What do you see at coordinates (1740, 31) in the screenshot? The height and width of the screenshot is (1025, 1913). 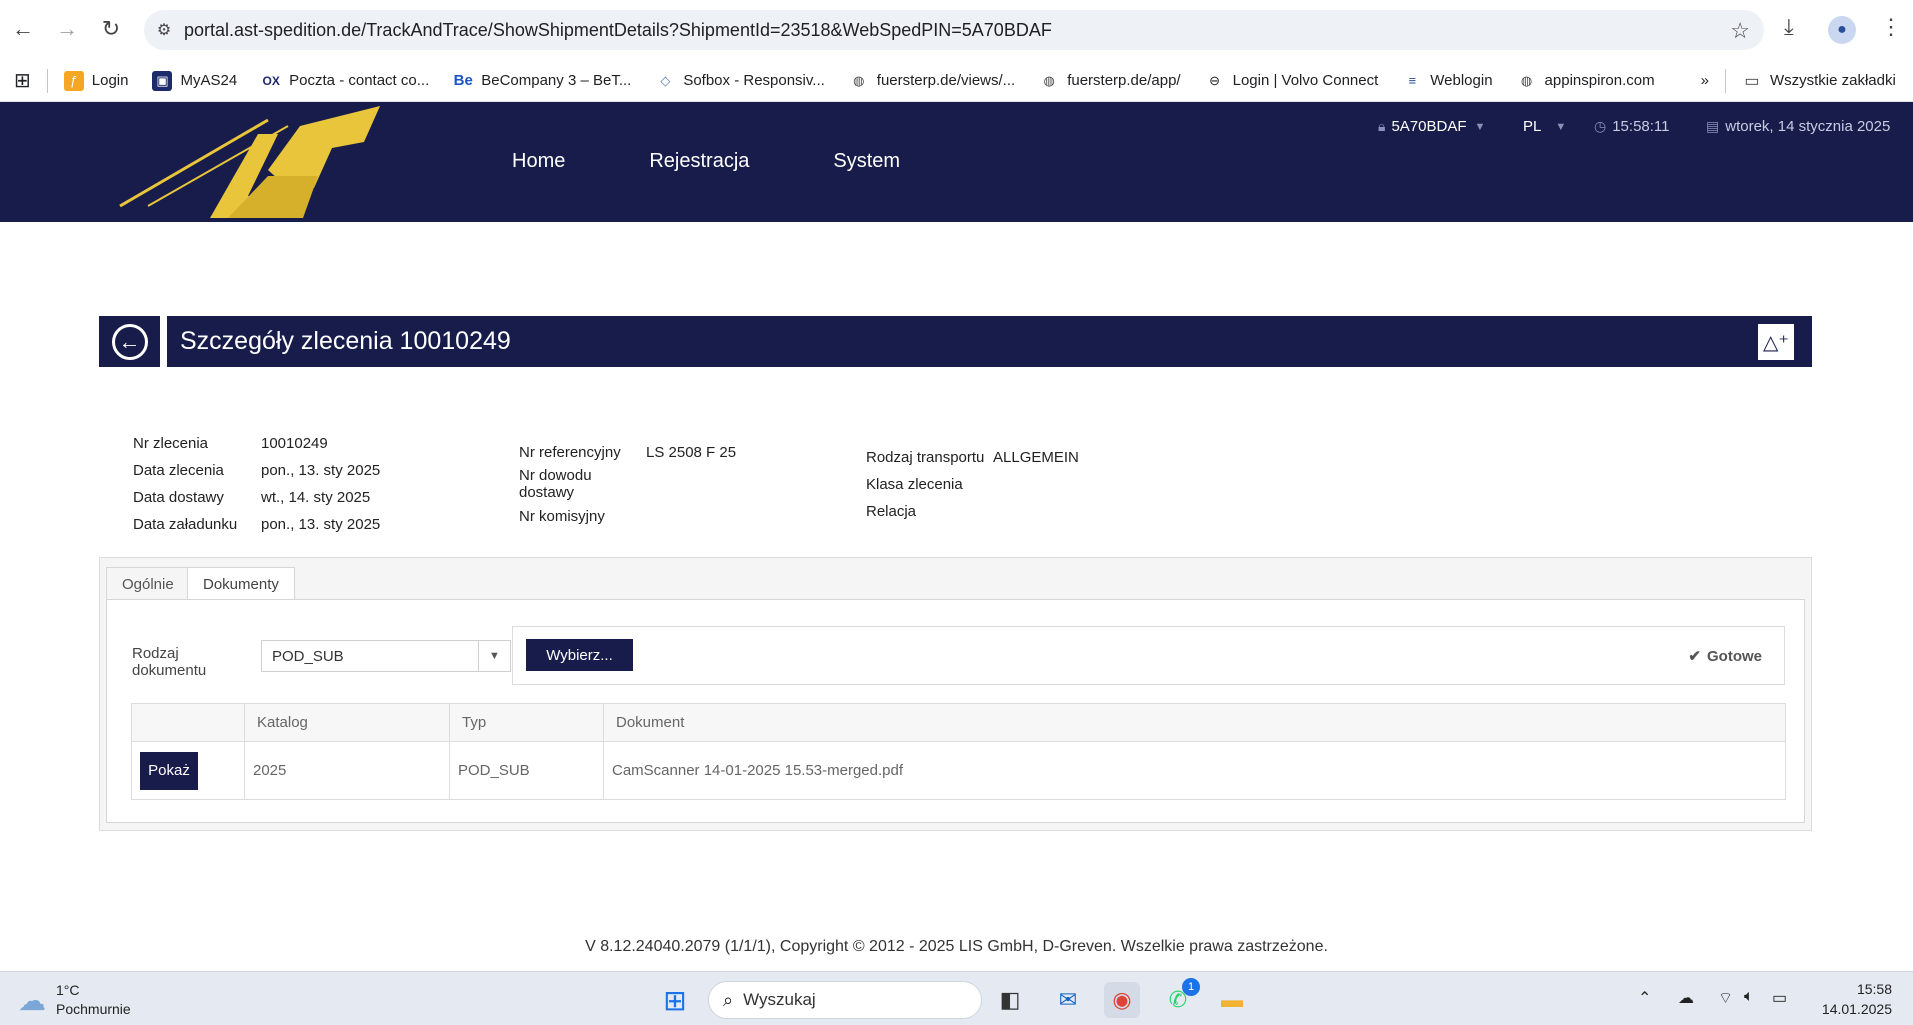 I see `bookmark-star-icon: ☆` at bounding box center [1740, 31].